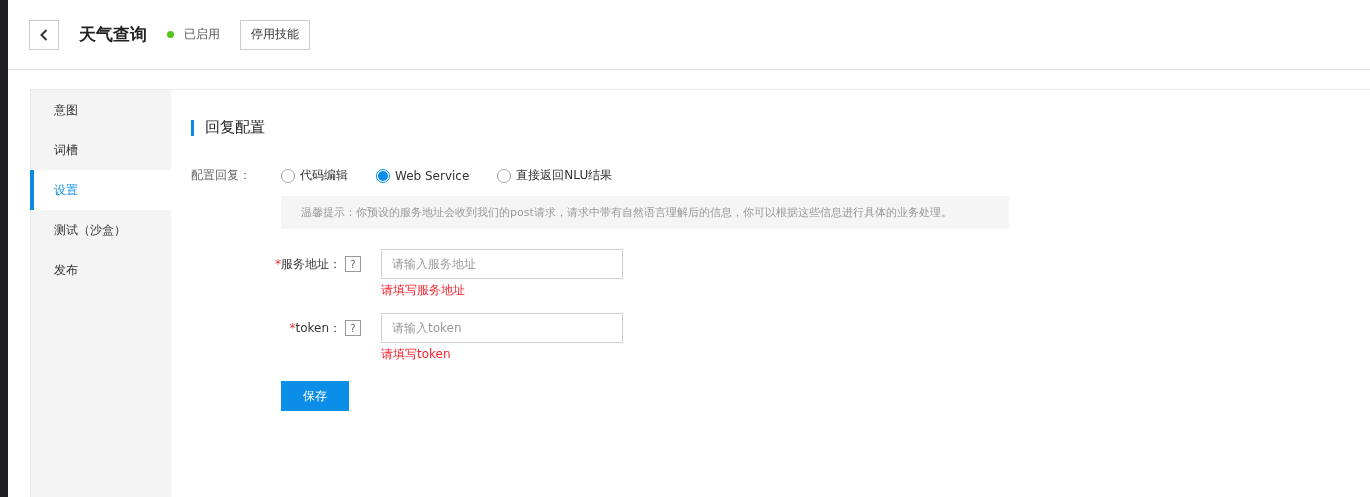 The width and height of the screenshot is (1370, 497). What do you see at coordinates (192, 127) in the screenshot?
I see `title-accent-bar` at bounding box center [192, 127].